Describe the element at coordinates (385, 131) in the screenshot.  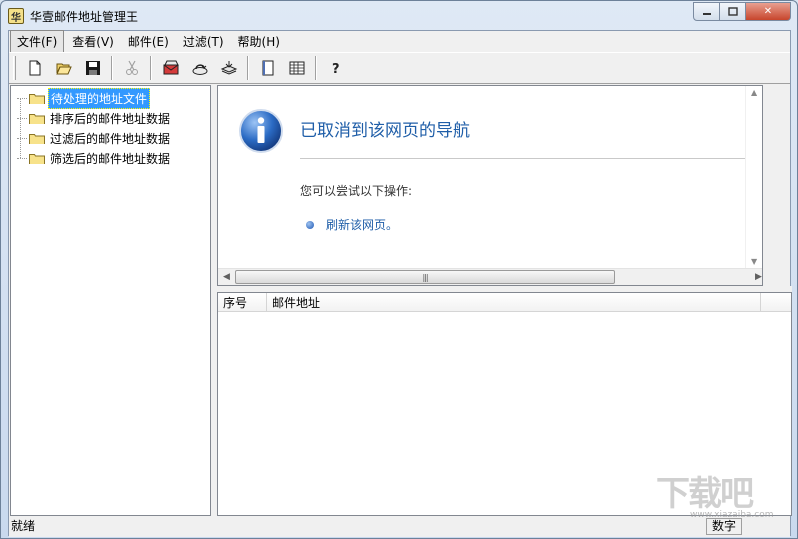
I see `page-title: 已取消到该网页的导航` at that location.